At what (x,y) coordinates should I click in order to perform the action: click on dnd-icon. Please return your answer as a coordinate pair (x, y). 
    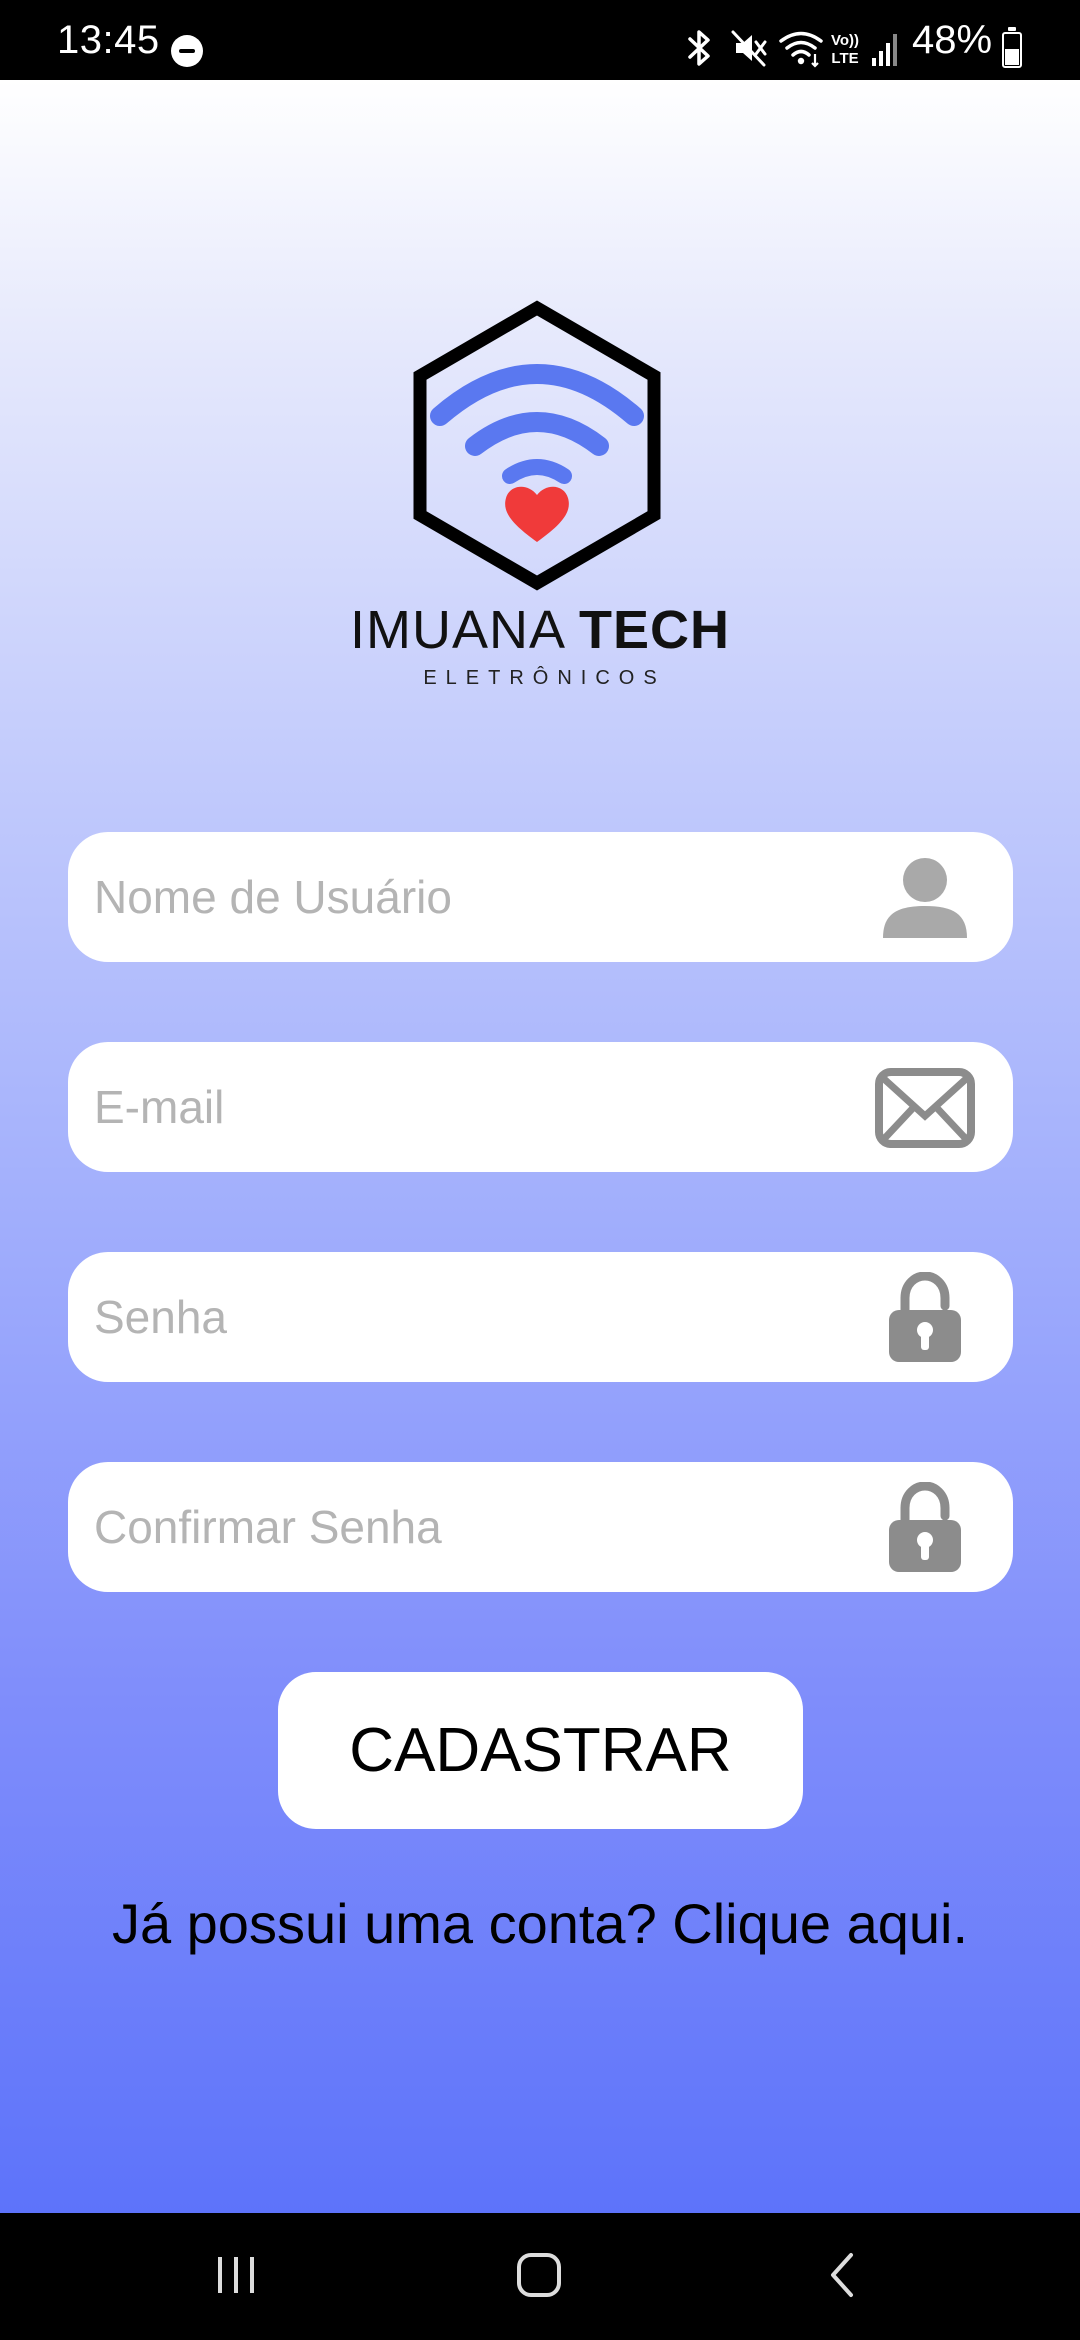
    Looking at the image, I should click on (187, 51).